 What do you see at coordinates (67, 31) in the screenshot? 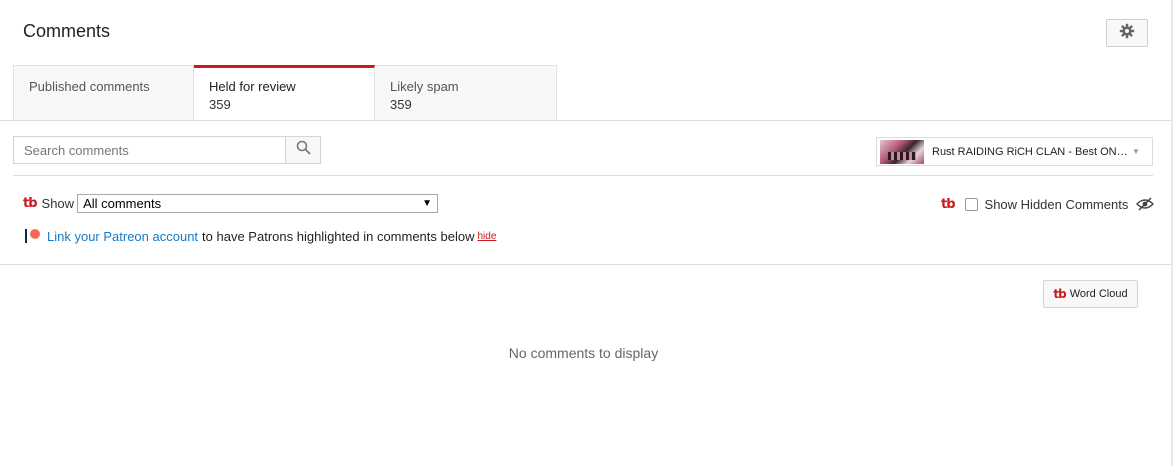
I see `page-title: Comments` at bounding box center [67, 31].